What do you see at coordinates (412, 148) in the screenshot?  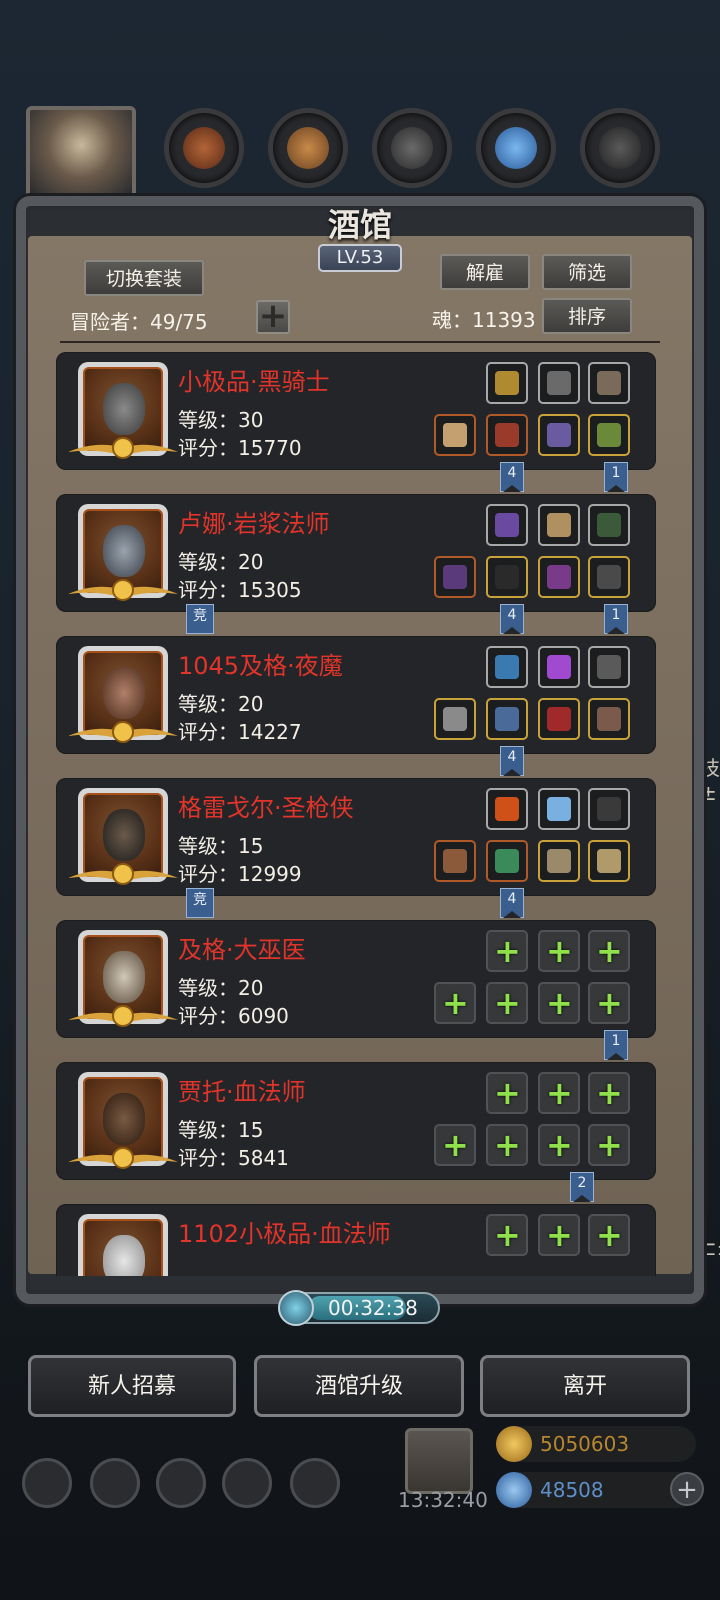 I see `tab-metal` at bounding box center [412, 148].